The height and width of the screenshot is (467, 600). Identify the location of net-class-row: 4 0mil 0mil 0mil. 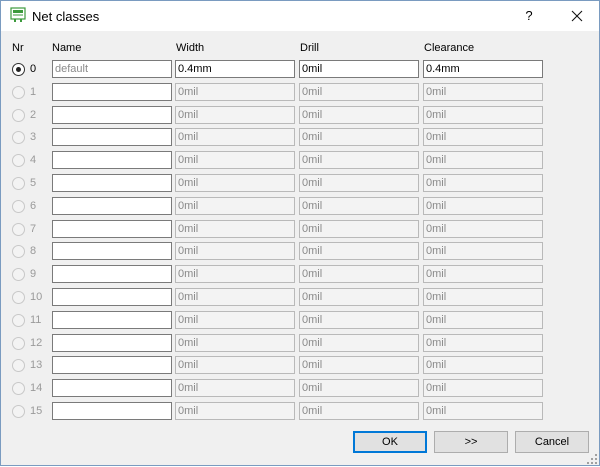
(300, 161).